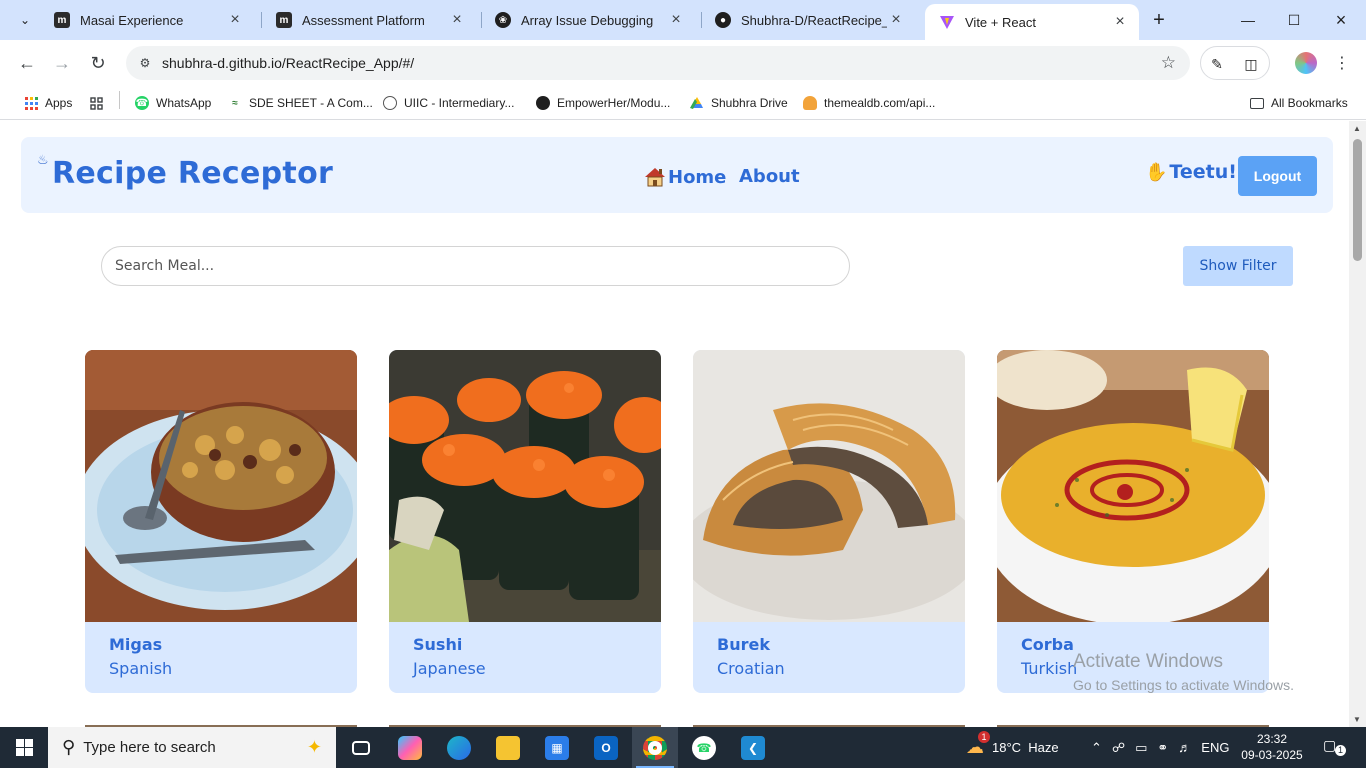  What do you see at coordinates (141, 668) in the screenshot?
I see `meal-area: Spanish` at bounding box center [141, 668].